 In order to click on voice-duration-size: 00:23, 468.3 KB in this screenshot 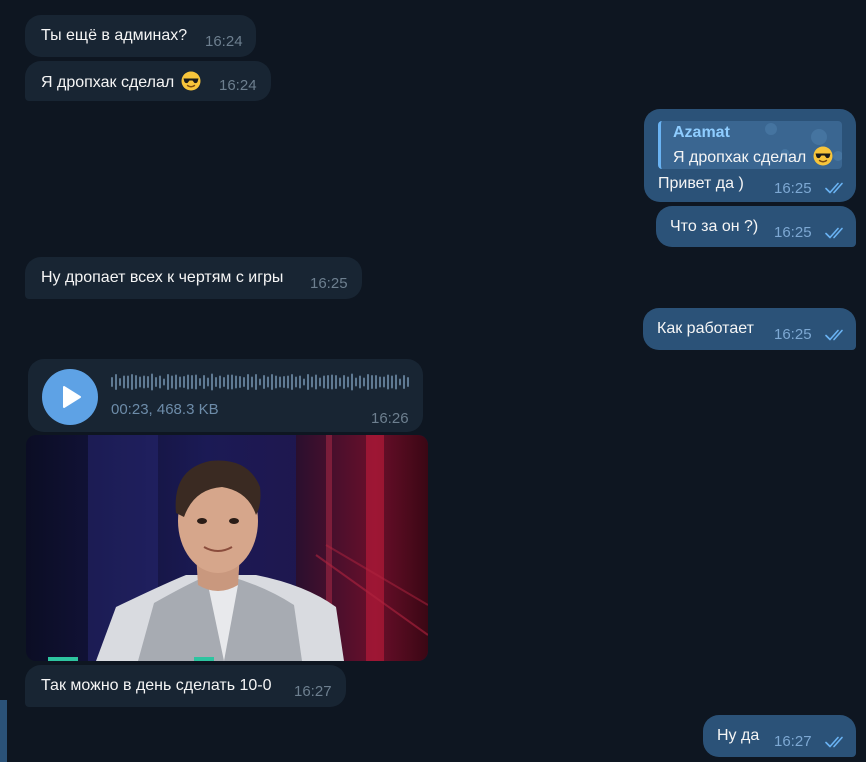, I will do `click(165, 409)`.